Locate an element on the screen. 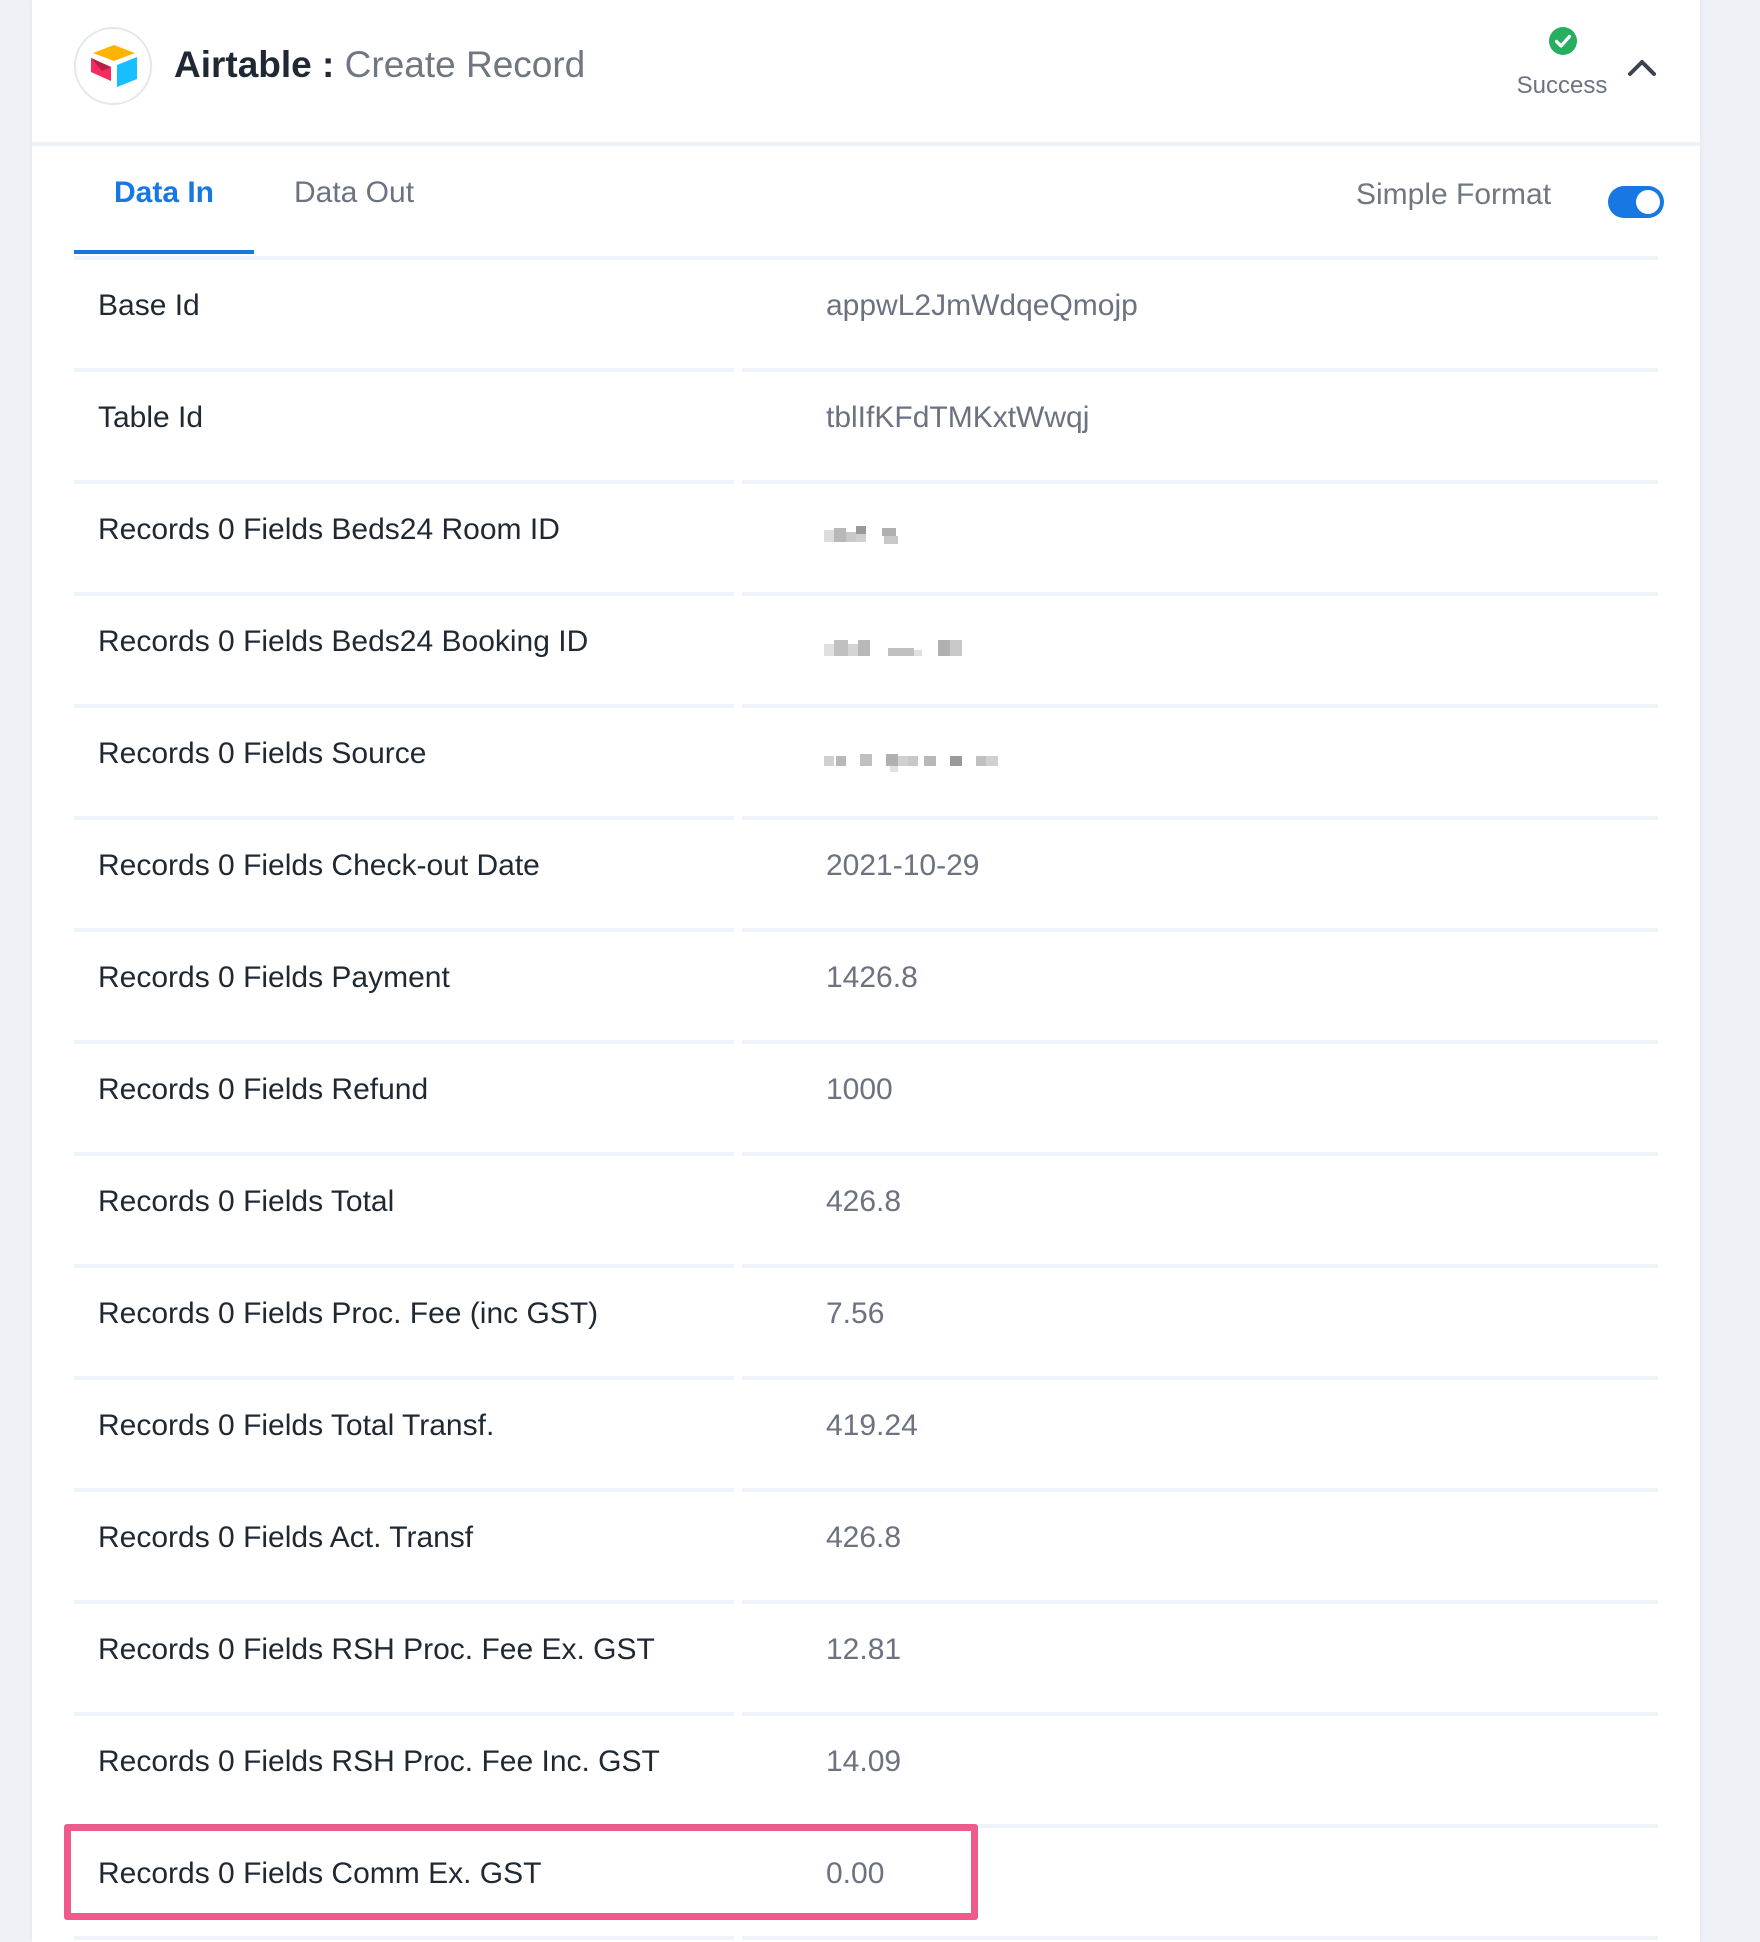  table-row: Records 0 Fields Beds24 Booking ID is located at coordinates (866, 652).